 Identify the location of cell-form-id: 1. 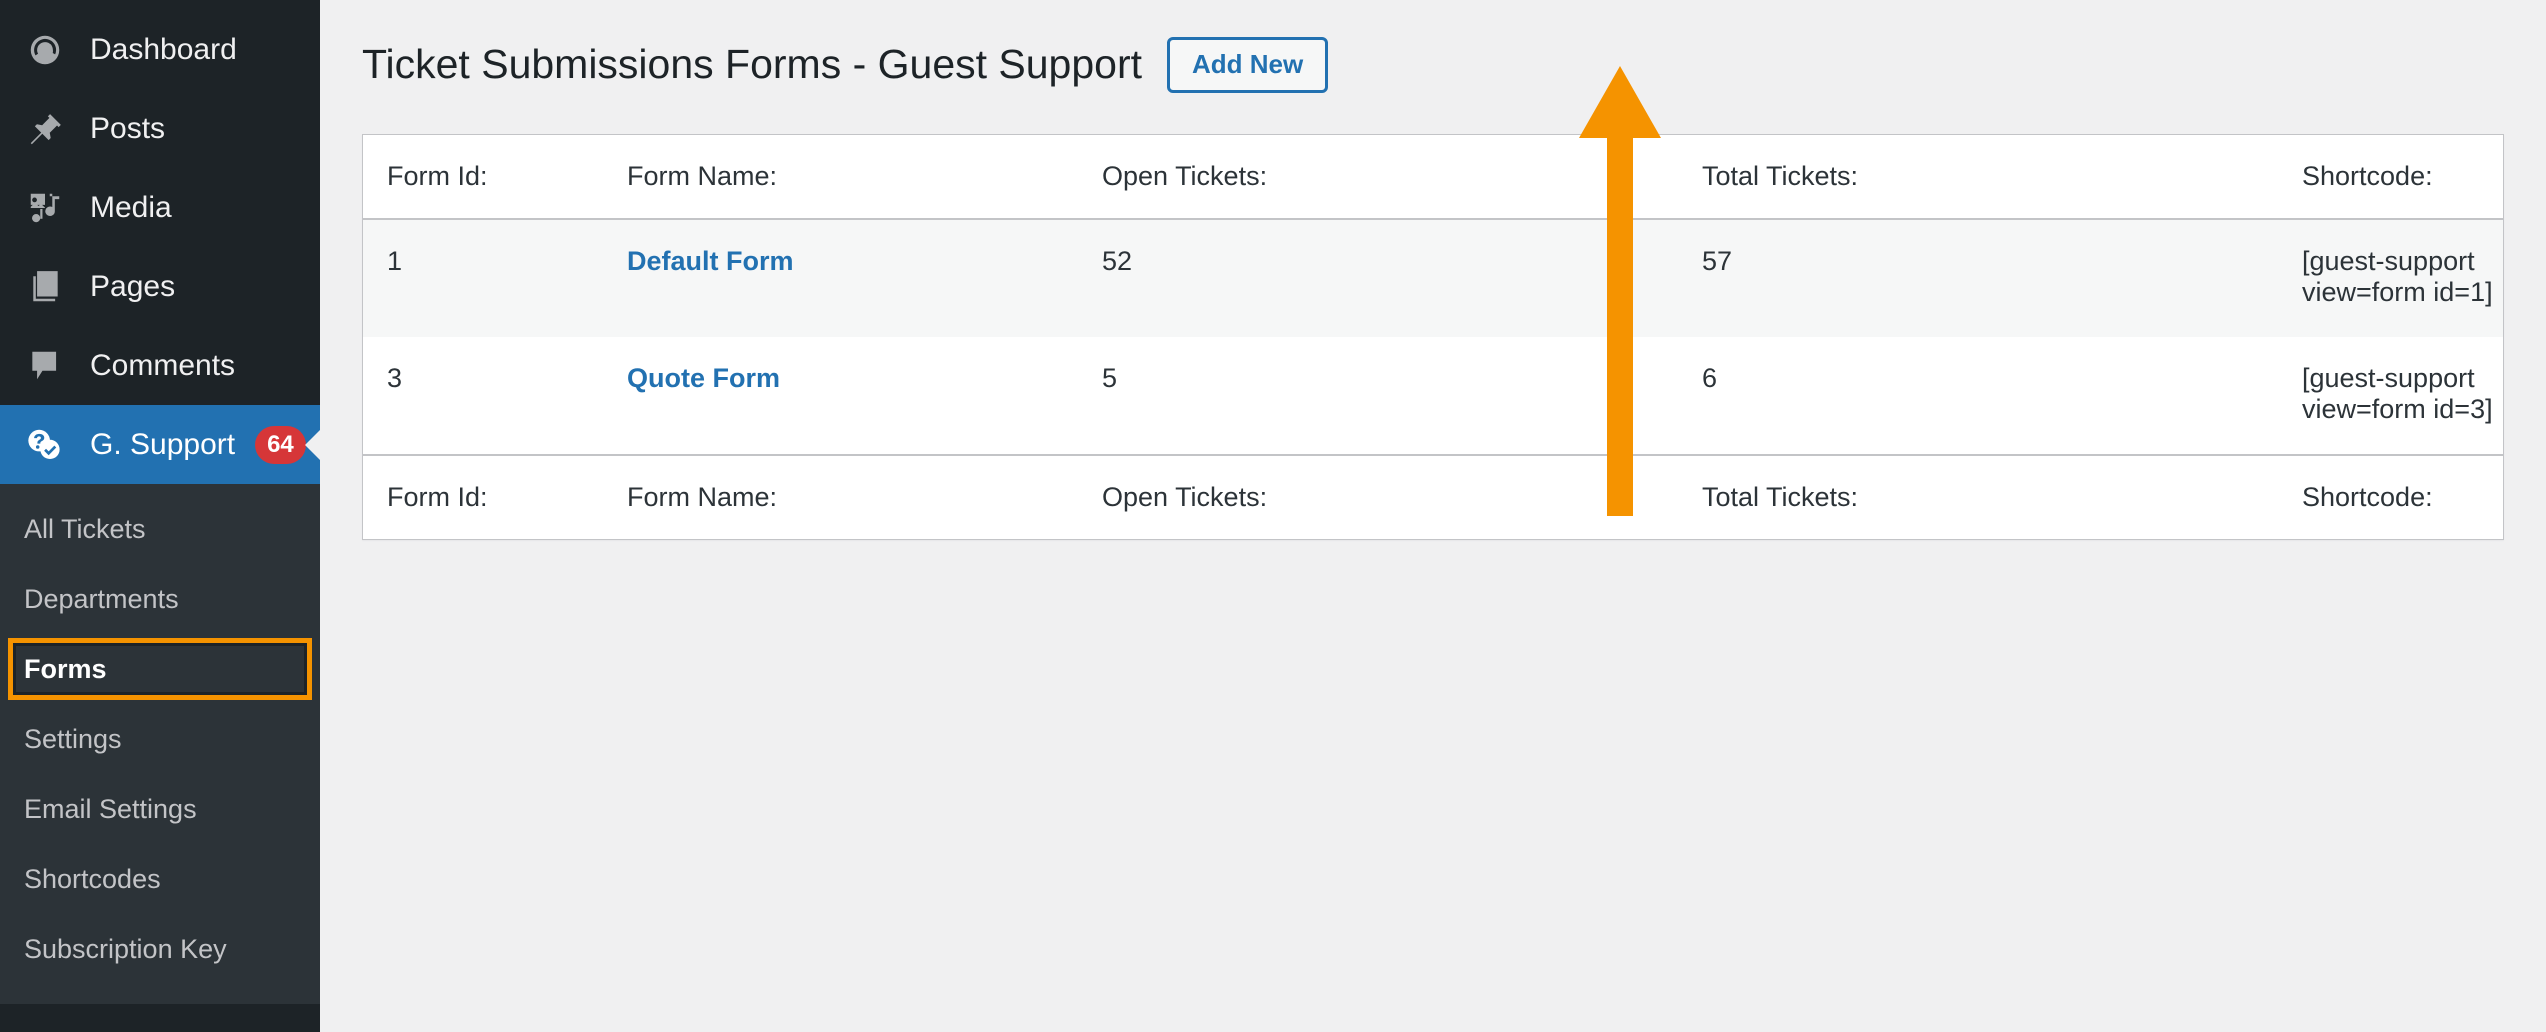
(483, 278).